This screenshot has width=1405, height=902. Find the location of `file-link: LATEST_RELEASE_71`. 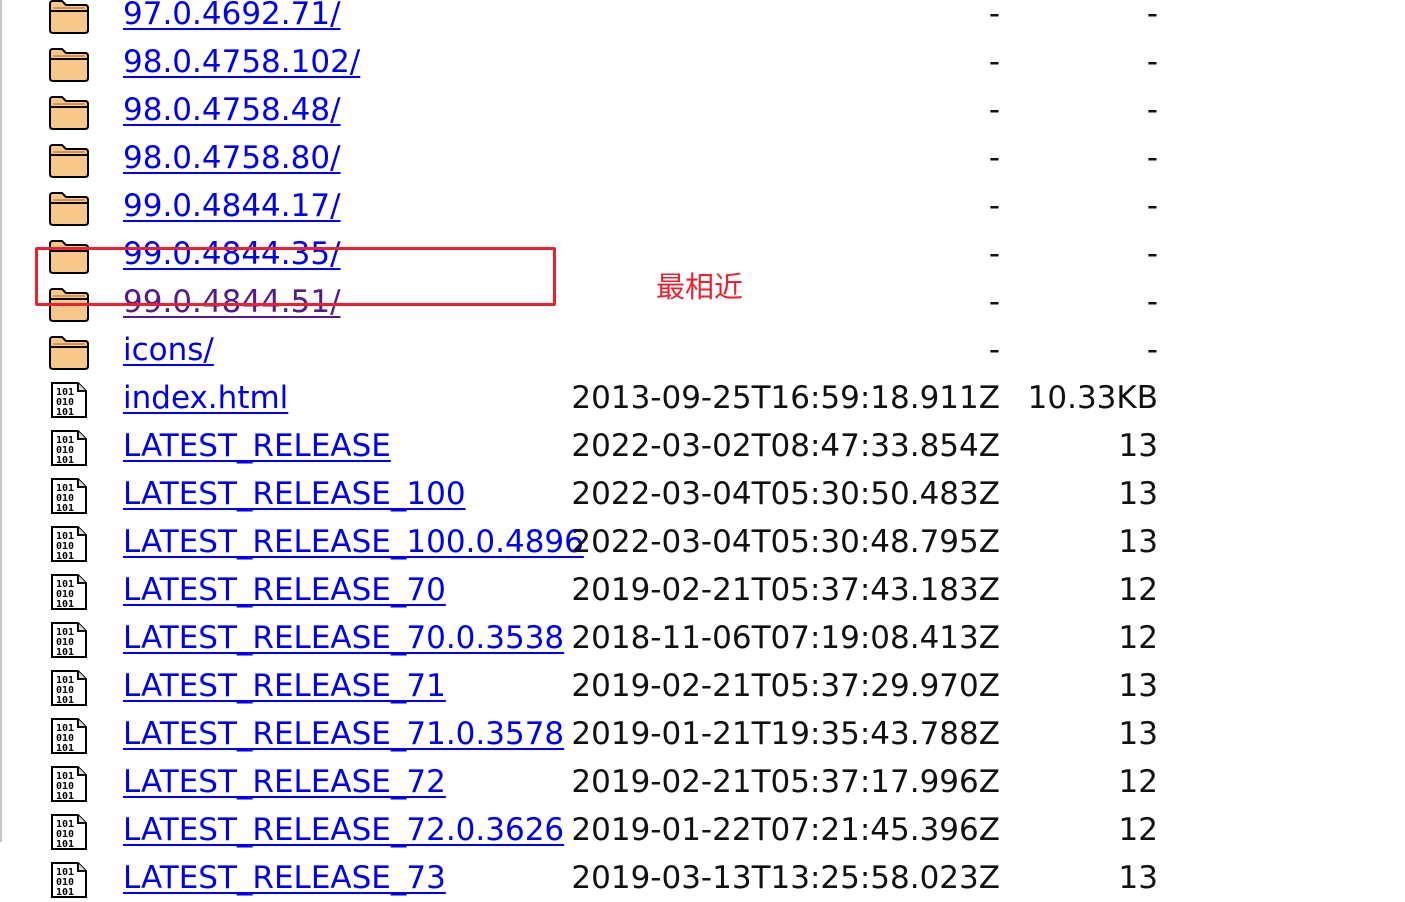

file-link: LATEST_RELEASE_71 is located at coordinates (284, 686).